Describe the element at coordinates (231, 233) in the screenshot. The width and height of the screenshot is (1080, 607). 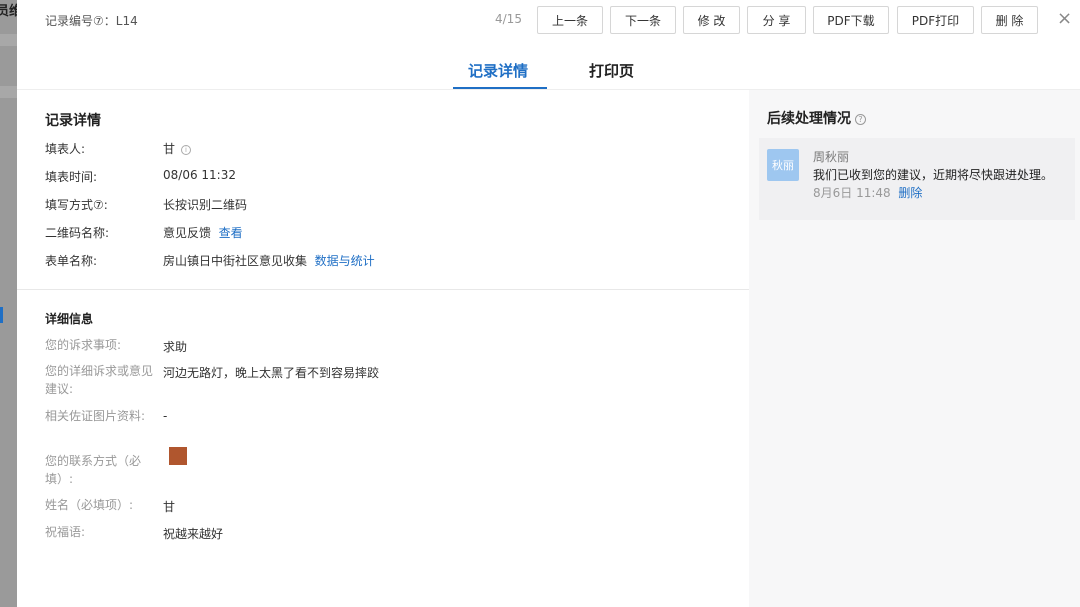
I see `view-qr-link: 查看` at that location.